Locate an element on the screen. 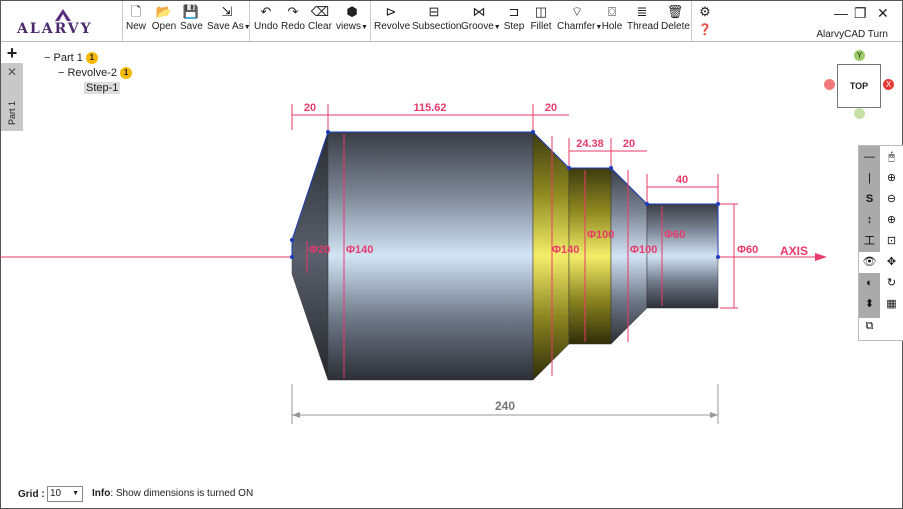 The image size is (903, 509). app-title: AlarvyCAD Turn is located at coordinates (852, 34).